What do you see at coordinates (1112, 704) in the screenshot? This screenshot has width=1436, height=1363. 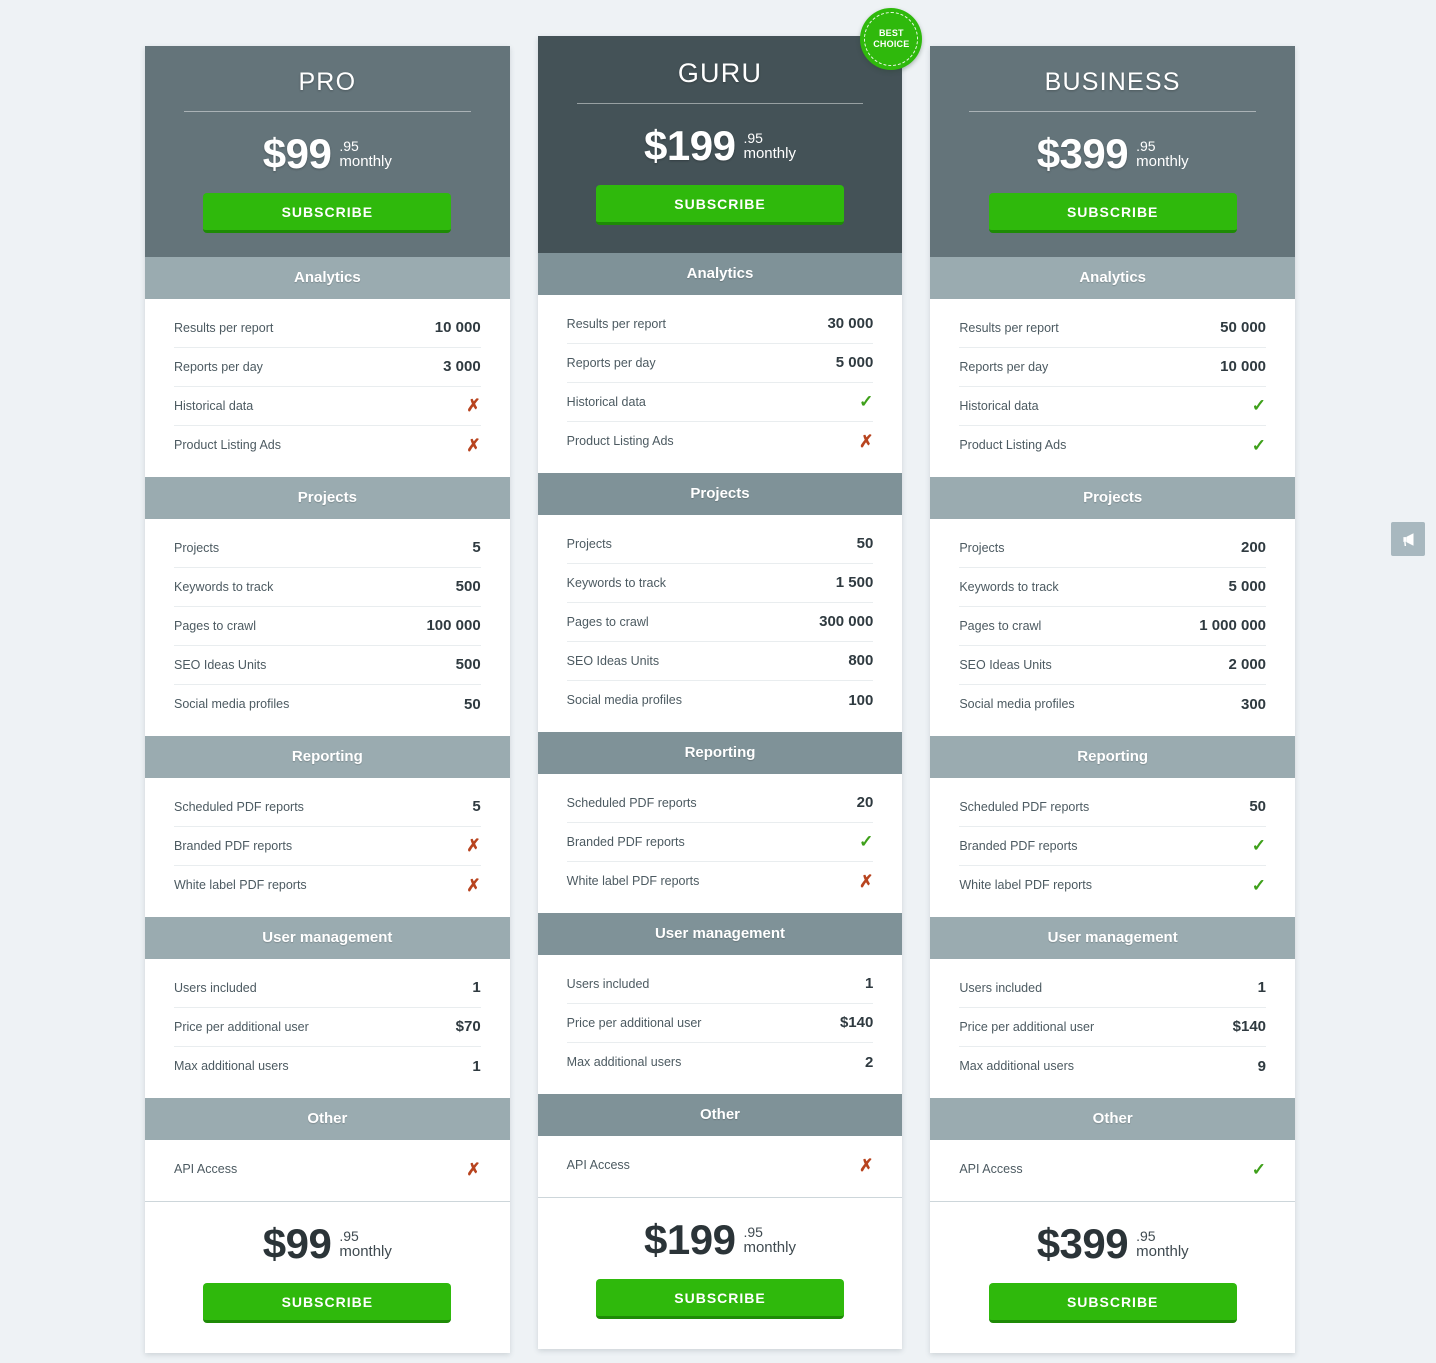 I see `feature-row: Social media profiles 300` at bounding box center [1112, 704].